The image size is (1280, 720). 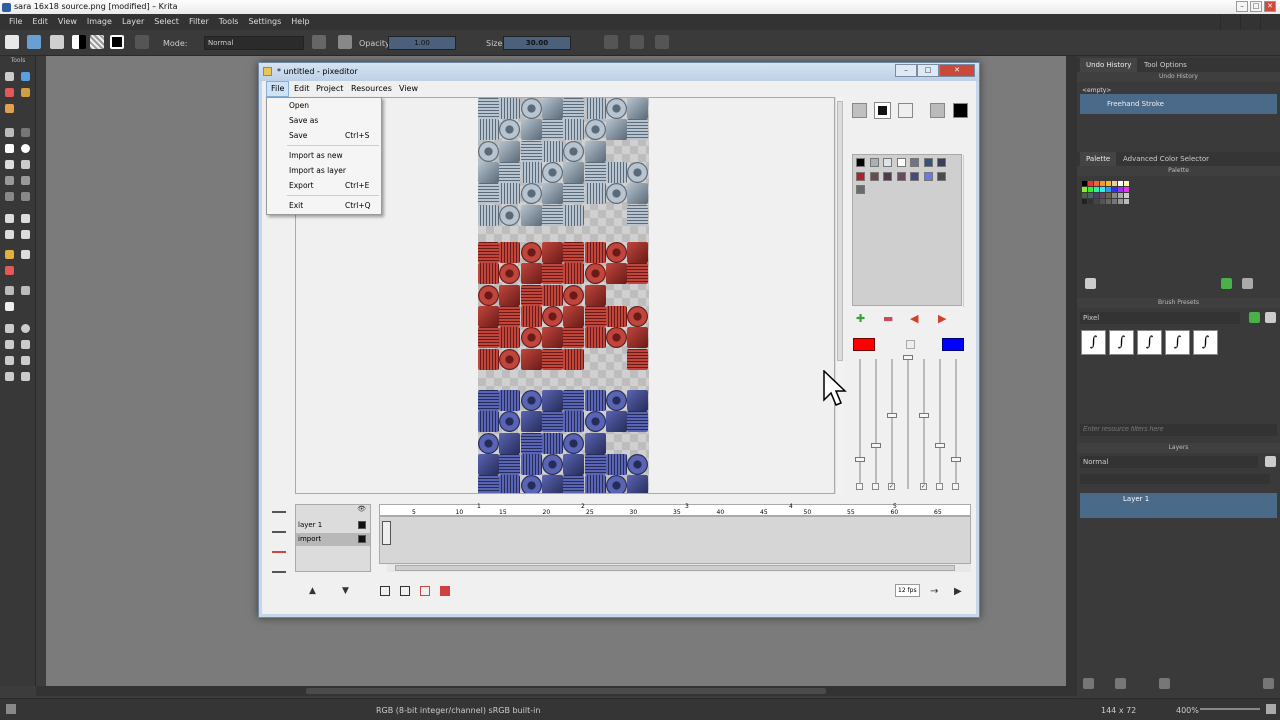 What do you see at coordinates (25, 92) in the screenshot?
I see `calligraphy-tool-icon` at bounding box center [25, 92].